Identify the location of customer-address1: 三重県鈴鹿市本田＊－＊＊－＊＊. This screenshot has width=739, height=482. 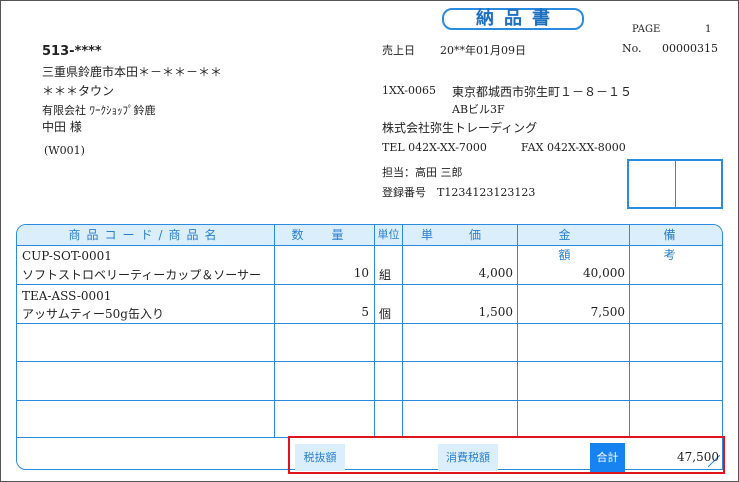
(132, 72).